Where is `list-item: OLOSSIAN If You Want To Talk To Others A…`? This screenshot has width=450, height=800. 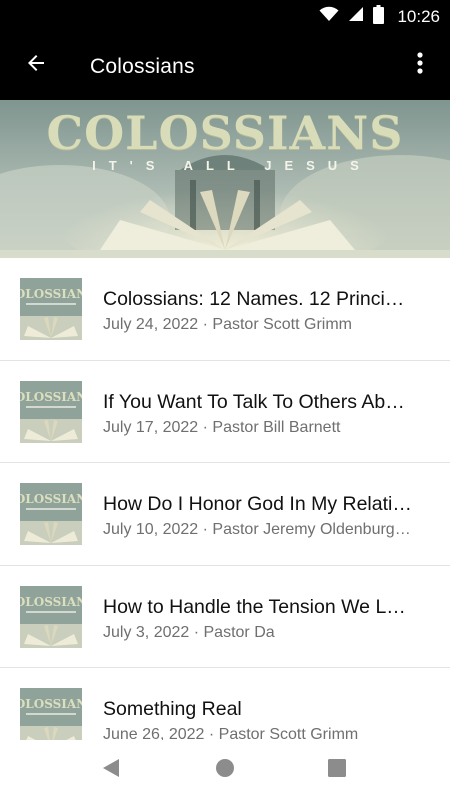
list-item: OLOSSIAN If You Want To Talk To Others A… is located at coordinates (225, 412).